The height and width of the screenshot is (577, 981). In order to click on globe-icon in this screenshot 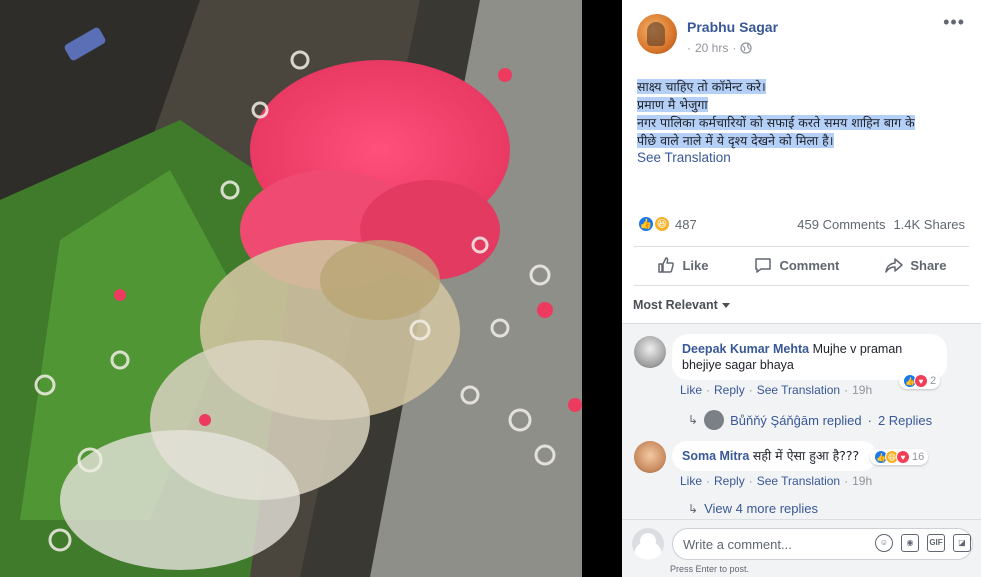, I will do `click(746, 48)`.